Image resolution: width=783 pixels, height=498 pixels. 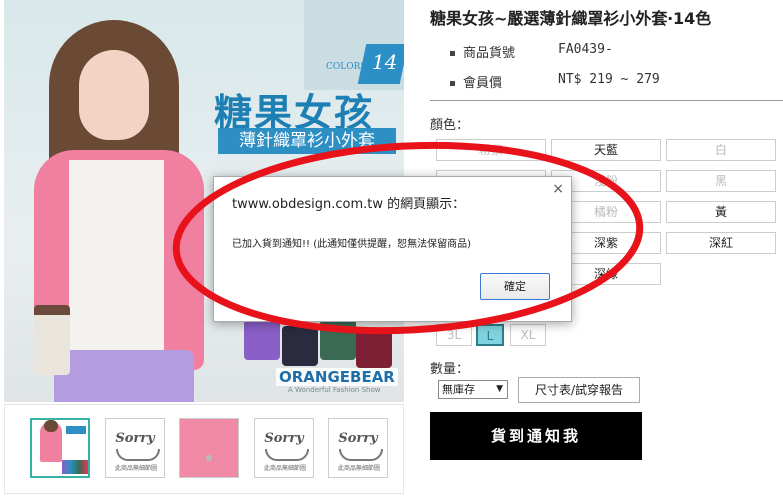 What do you see at coordinates (558, 189) in the screenshot?
I see `close-icon: ×` at bounding box center [558, 189].